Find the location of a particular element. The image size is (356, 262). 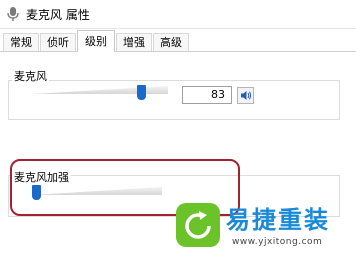

speaker-icon is located at coordinates (246, 95).